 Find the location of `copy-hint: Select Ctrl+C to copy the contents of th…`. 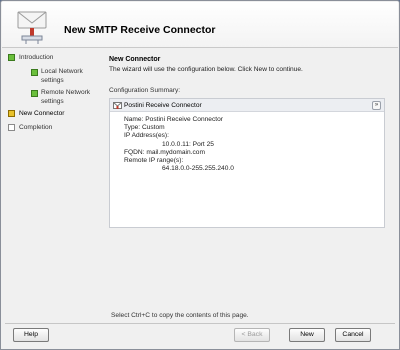

copy-hint: Select Ctrl+C to copy the contents of th… is located at coordinates (180, 315).